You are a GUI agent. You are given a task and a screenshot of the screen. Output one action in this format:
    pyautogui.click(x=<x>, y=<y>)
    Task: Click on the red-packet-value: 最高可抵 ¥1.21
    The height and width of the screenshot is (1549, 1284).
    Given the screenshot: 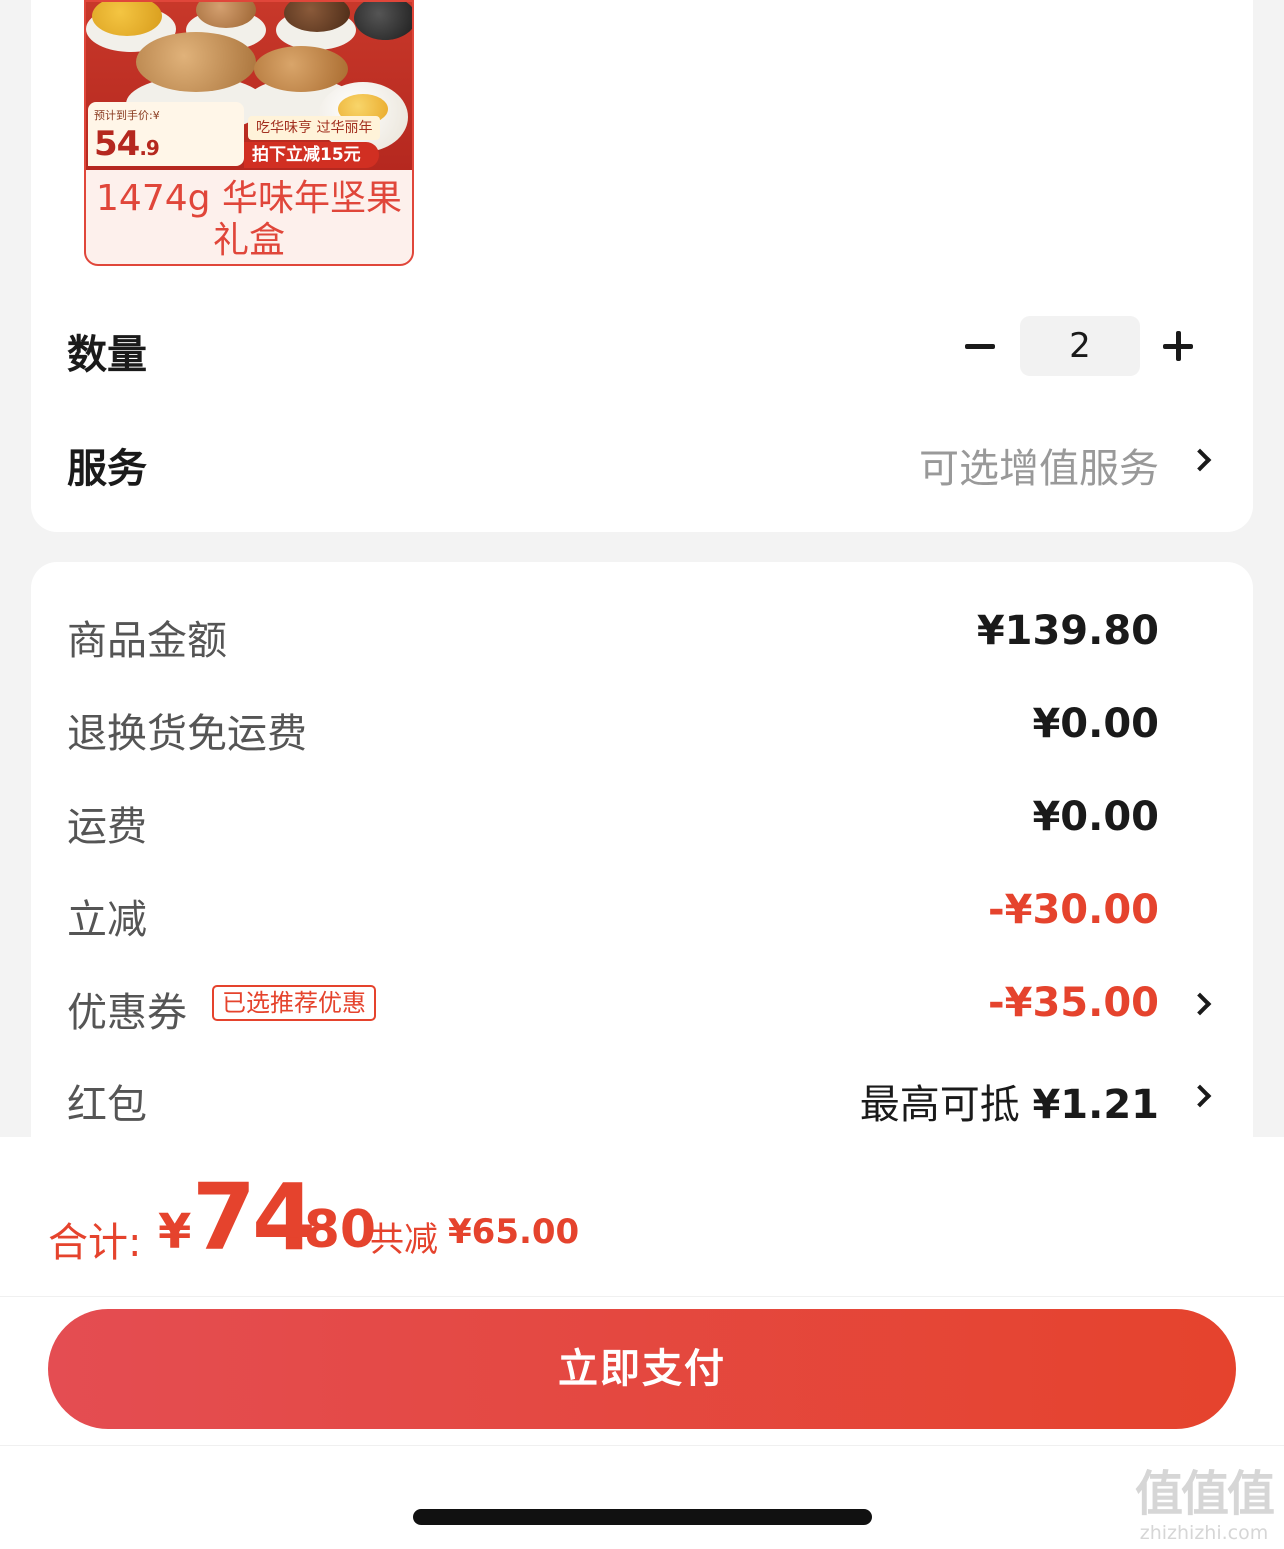 What is the action you would take?
    pyautogui.click(x=1009, y=1101)
    